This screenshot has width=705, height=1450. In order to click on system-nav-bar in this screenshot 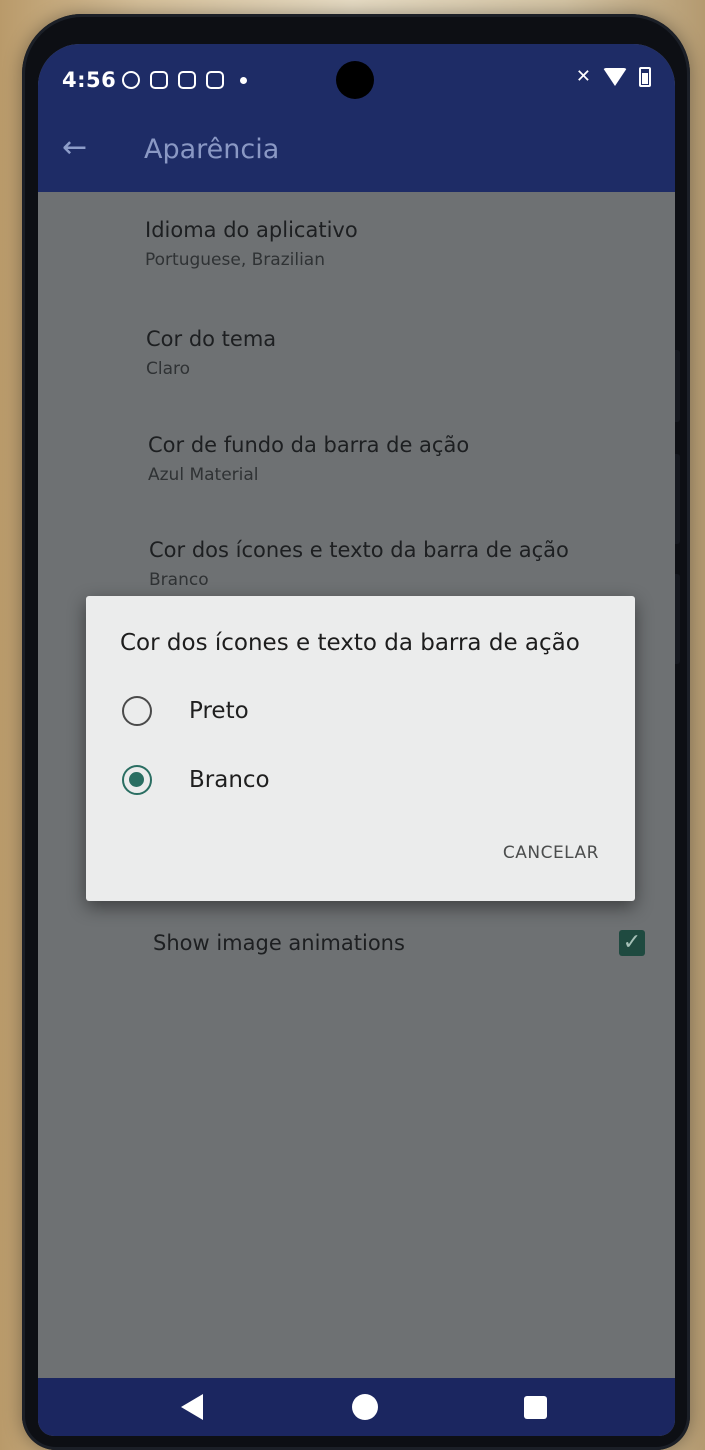, I will do `click(356, 1407)`.